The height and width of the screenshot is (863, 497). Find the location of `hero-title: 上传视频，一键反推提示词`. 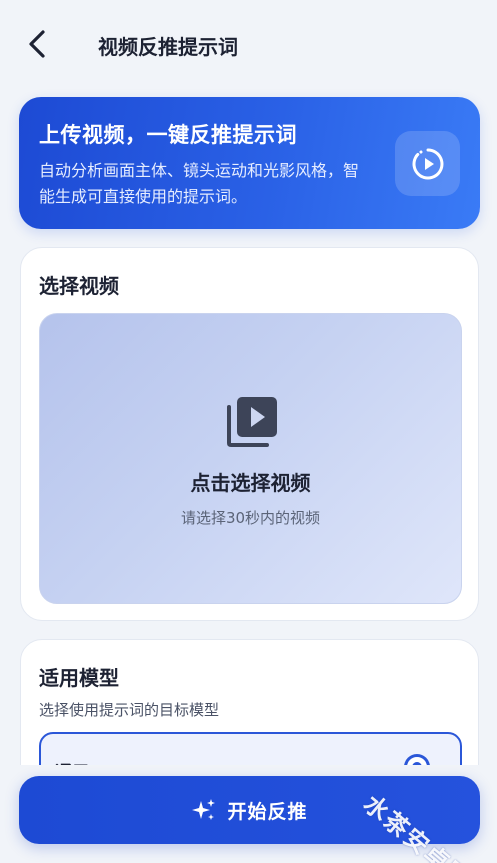

hero-title: 上传视频，一键反推提示词 is located at coordinates (168, 135).